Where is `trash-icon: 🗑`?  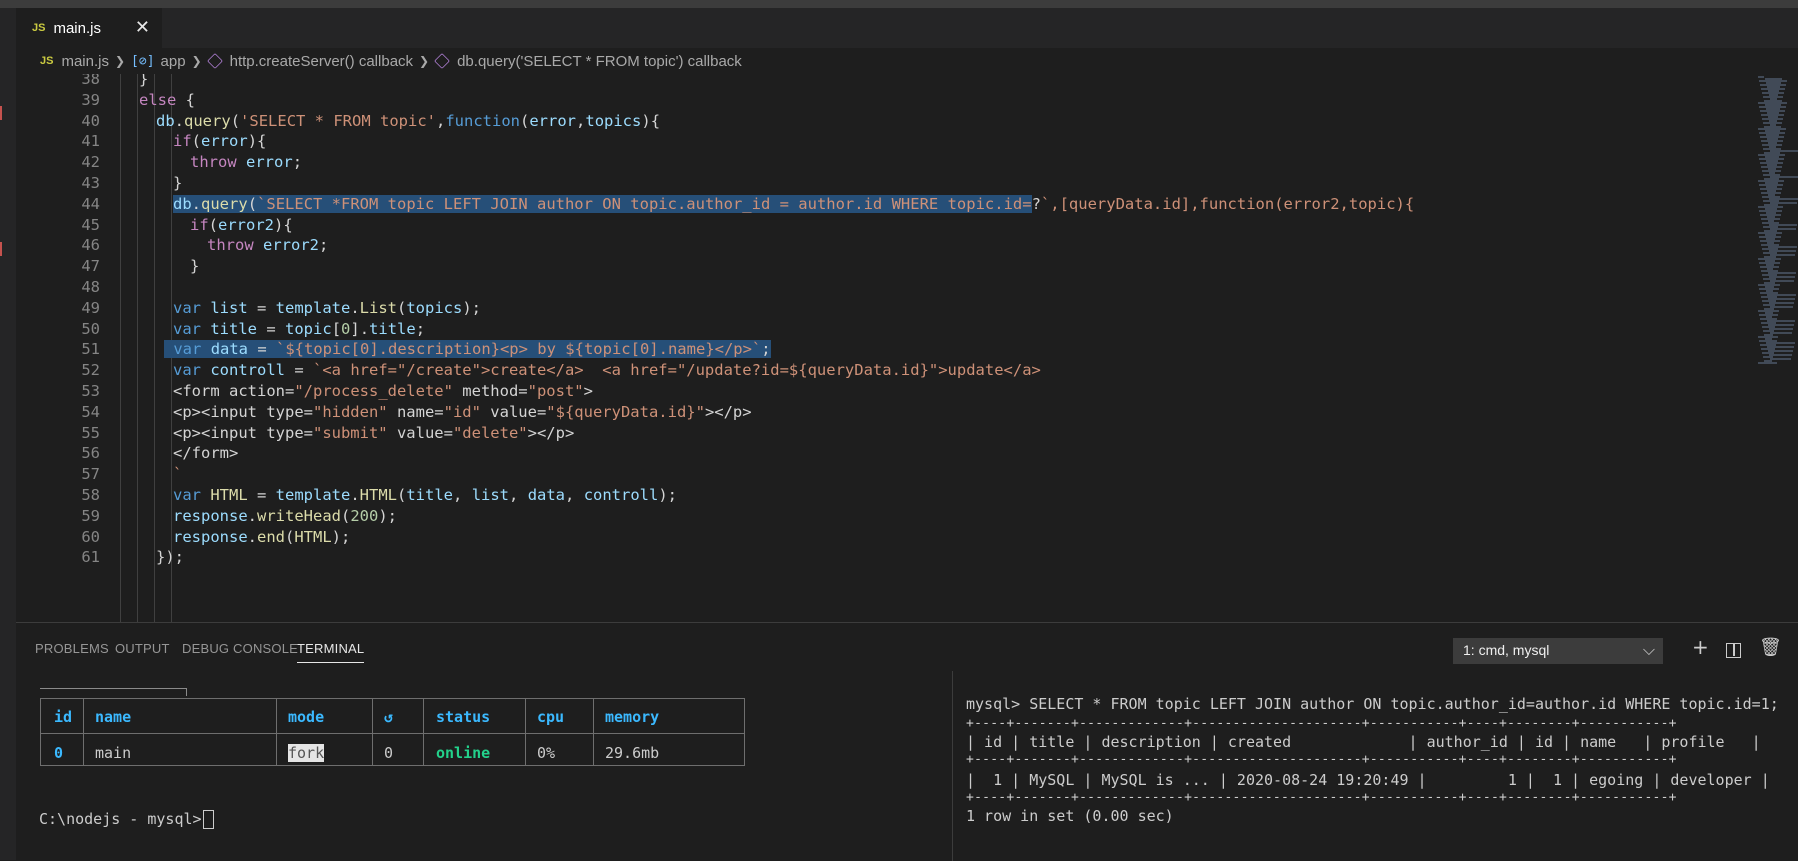 trash-icon: 🗑 is located at coordinates (1770, 647).